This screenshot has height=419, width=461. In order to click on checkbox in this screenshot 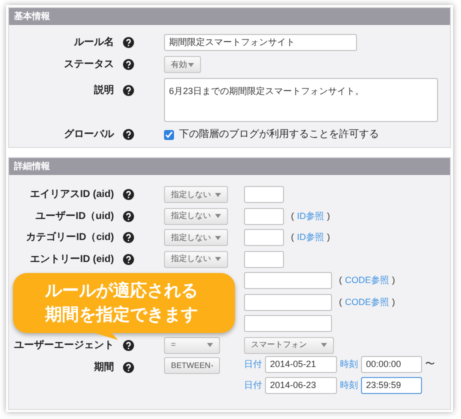, I will do `click(169, 135)`.